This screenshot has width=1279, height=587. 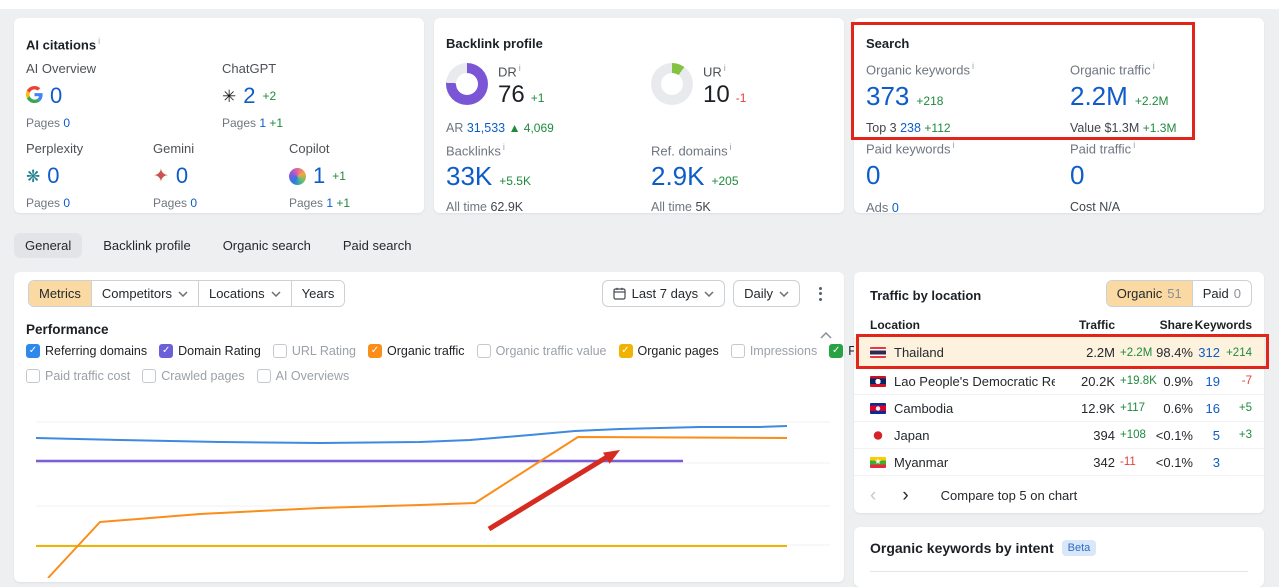 What do you see at coordinates (267, 245) in the screenshot?
I see `tab-organic-search: Organic search` at bounding box center [267, 245].